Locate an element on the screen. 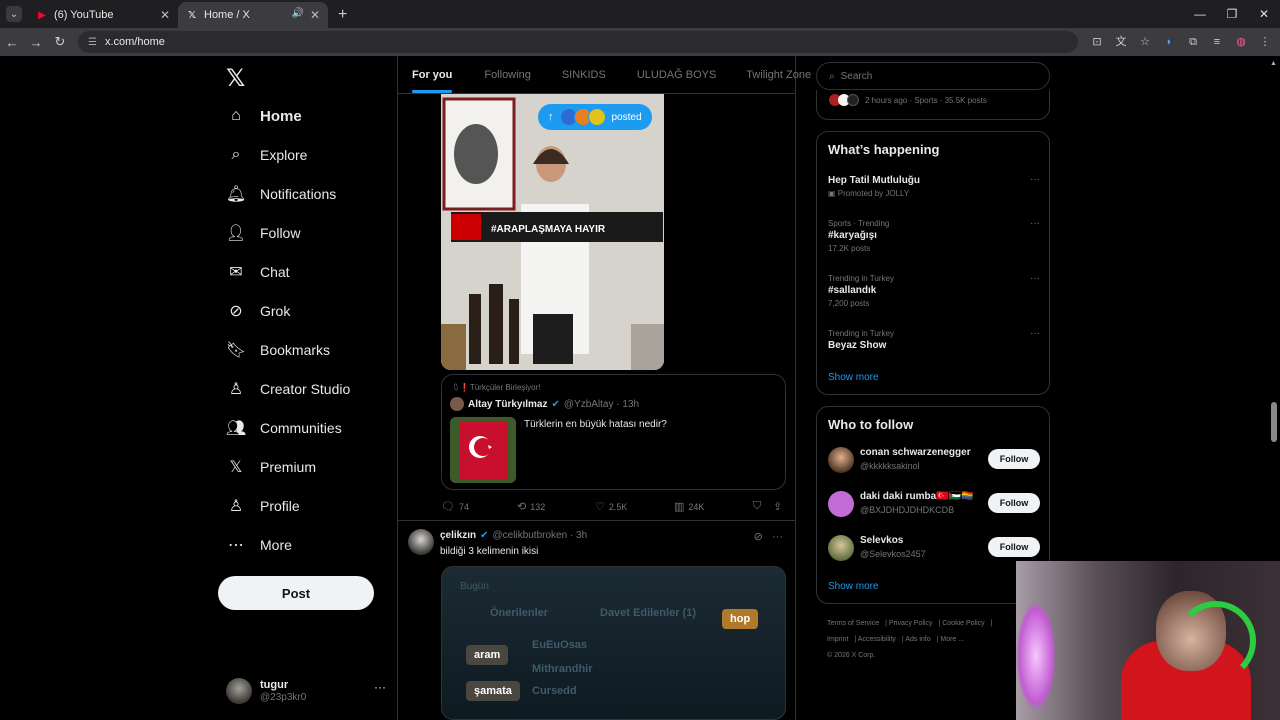  tab-uludag-boys: ULUDAĞ BOYS is located at coordinates (676, 75).